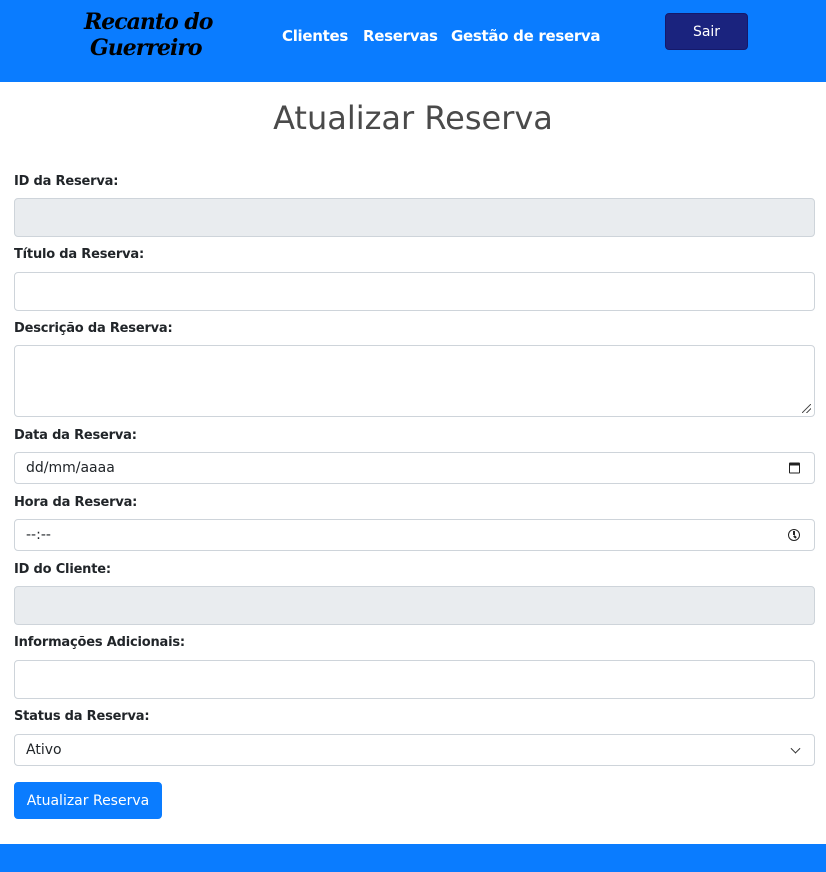  What do you see at coordinates (82, 716) in the screenshot?
I see `status-reserva-label: Status da Reserva:` at bounding box center [82, 716].